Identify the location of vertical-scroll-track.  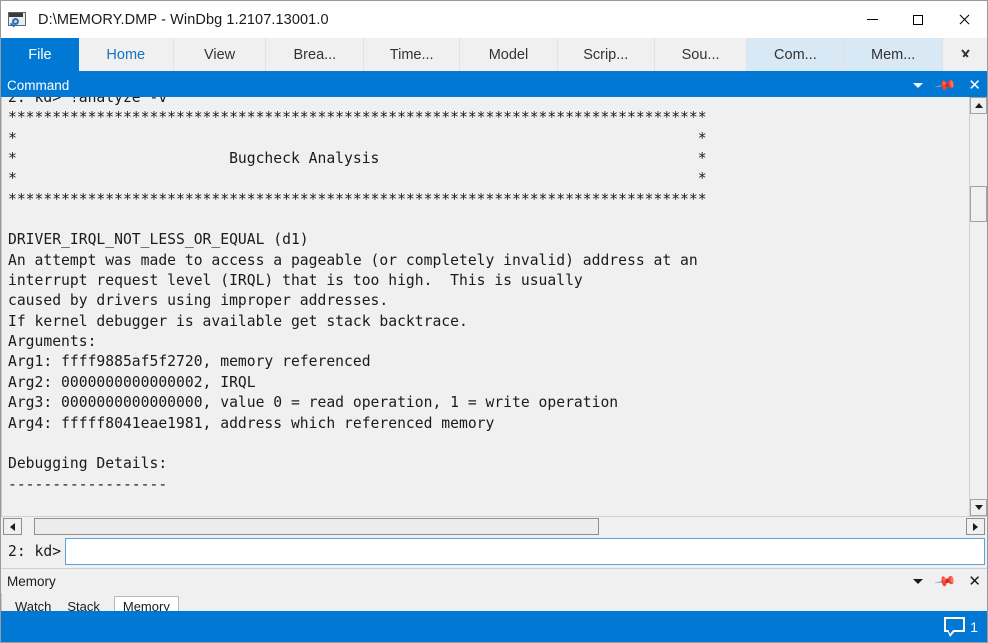
(978, 306).